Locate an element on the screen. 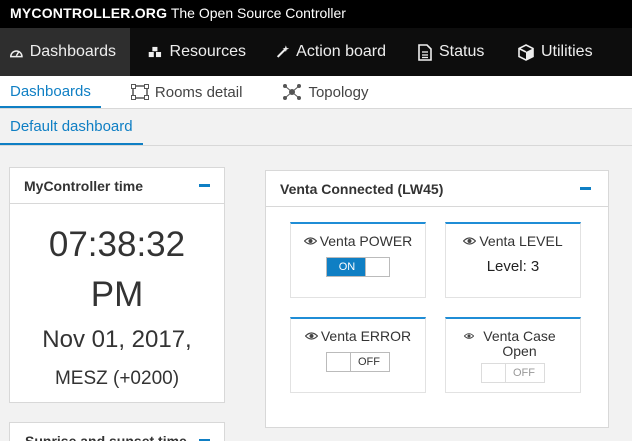 The width and height of the screenshot is (632, 441). venta-widget-header: Venta Connected (LW45) is located at coordinates (437, 189).